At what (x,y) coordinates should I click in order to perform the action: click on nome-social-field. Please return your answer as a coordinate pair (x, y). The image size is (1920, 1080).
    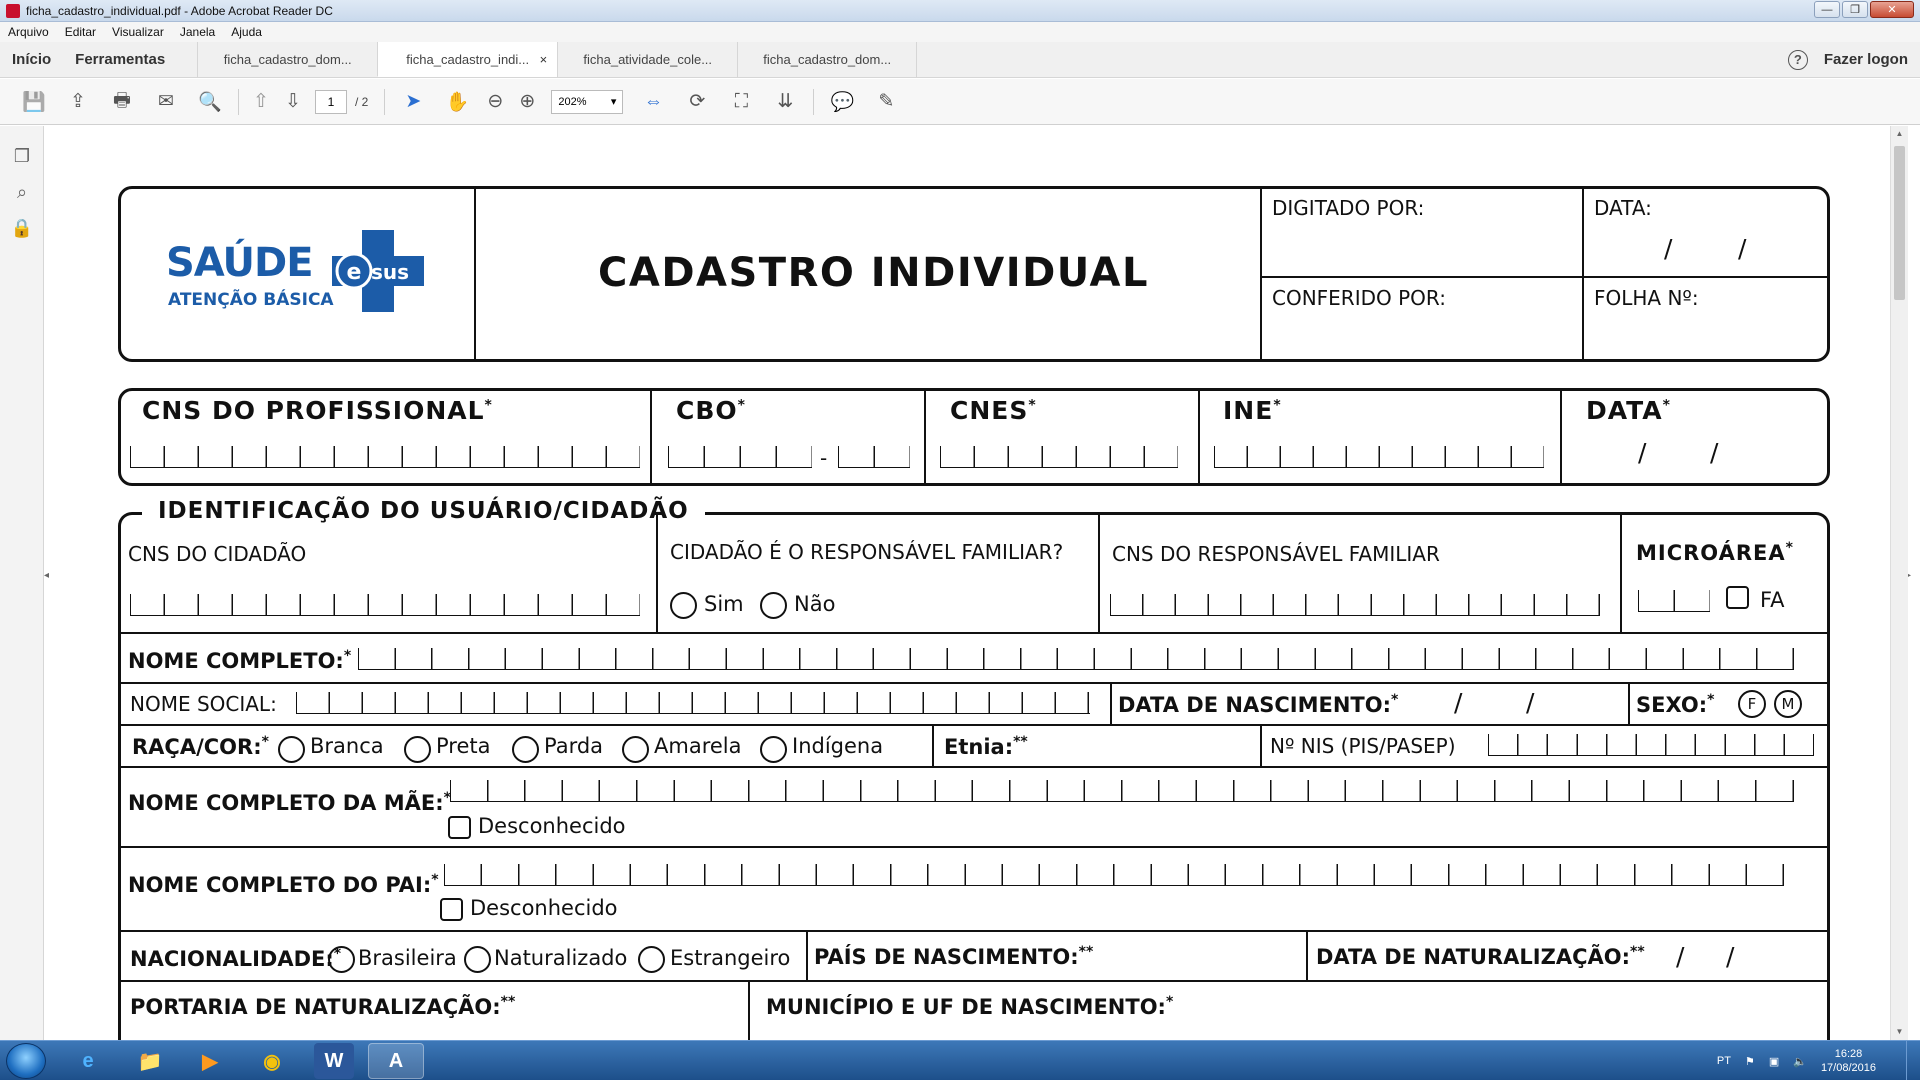
    Looking at the image, I should click on (693, 703).